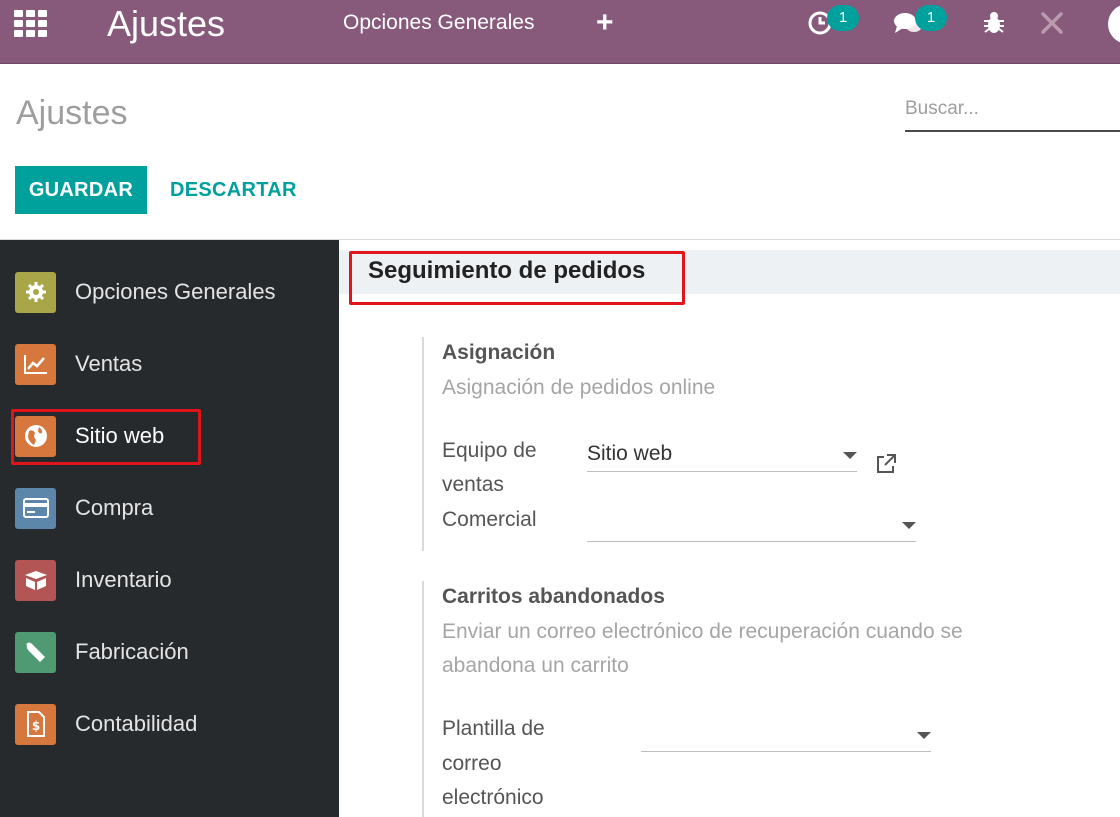  What do you see at coordinates (630, 453) in the screenshot?
I see `sales-team-value: Sitio web` at bounding box center [630, 453].